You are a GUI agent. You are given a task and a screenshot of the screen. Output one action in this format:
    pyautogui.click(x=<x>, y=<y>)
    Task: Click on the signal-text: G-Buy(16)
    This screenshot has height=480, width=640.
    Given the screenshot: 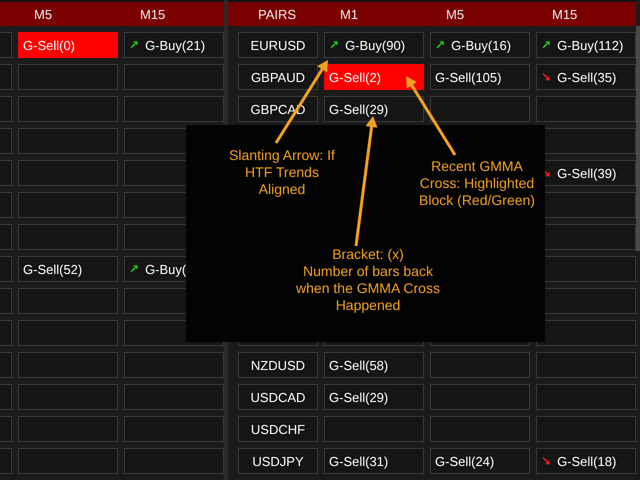 What is the action you would take?
    pyautogui.click(x=481, y=45)
    